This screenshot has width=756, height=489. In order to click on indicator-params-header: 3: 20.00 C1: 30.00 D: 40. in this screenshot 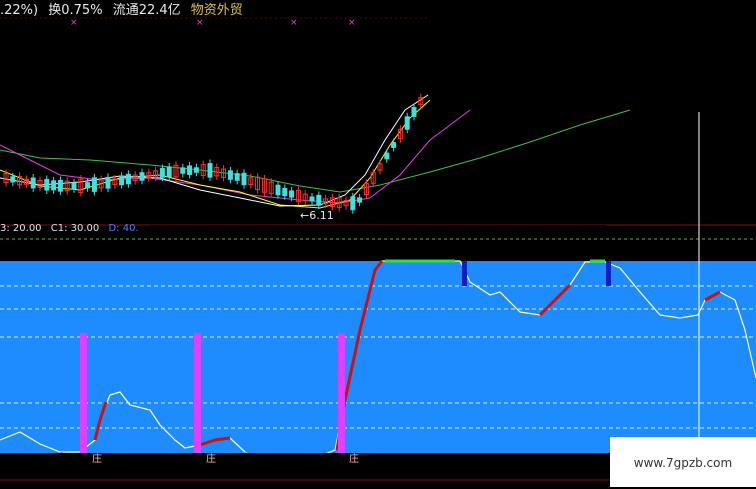, I will do `click(72, 229)`.